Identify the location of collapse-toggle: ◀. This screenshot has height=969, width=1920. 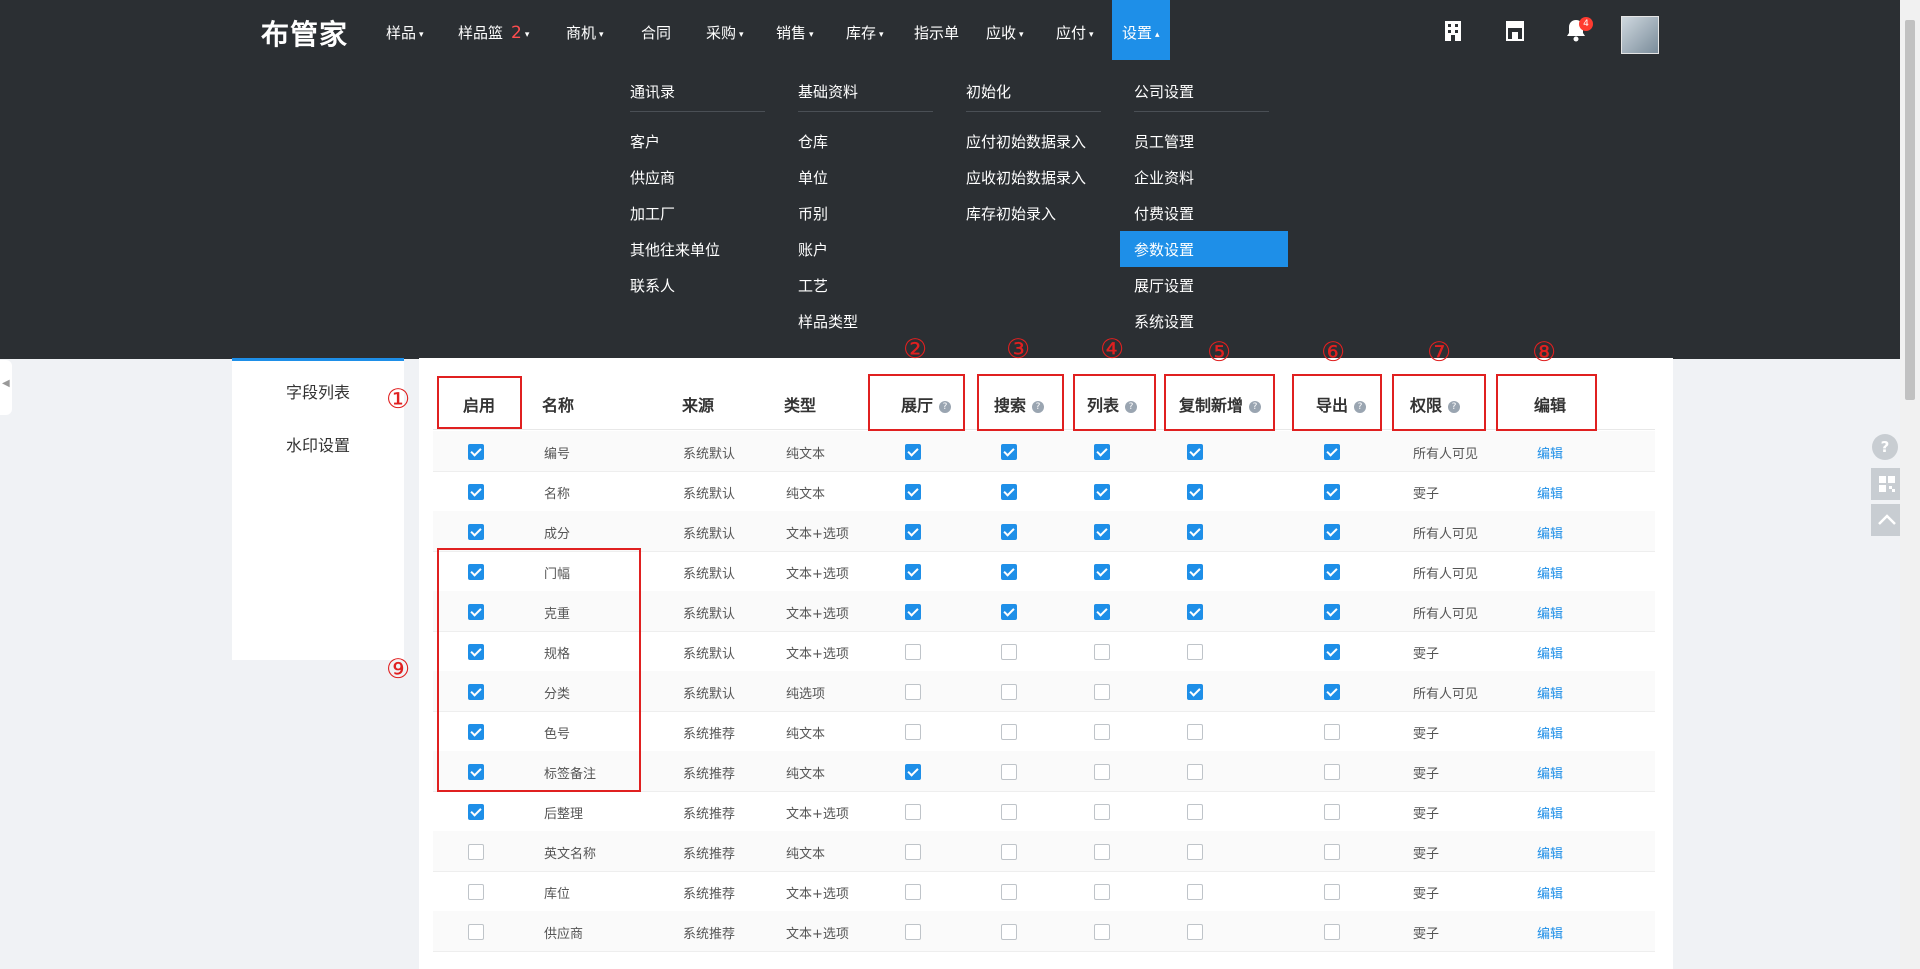
(6, 387).